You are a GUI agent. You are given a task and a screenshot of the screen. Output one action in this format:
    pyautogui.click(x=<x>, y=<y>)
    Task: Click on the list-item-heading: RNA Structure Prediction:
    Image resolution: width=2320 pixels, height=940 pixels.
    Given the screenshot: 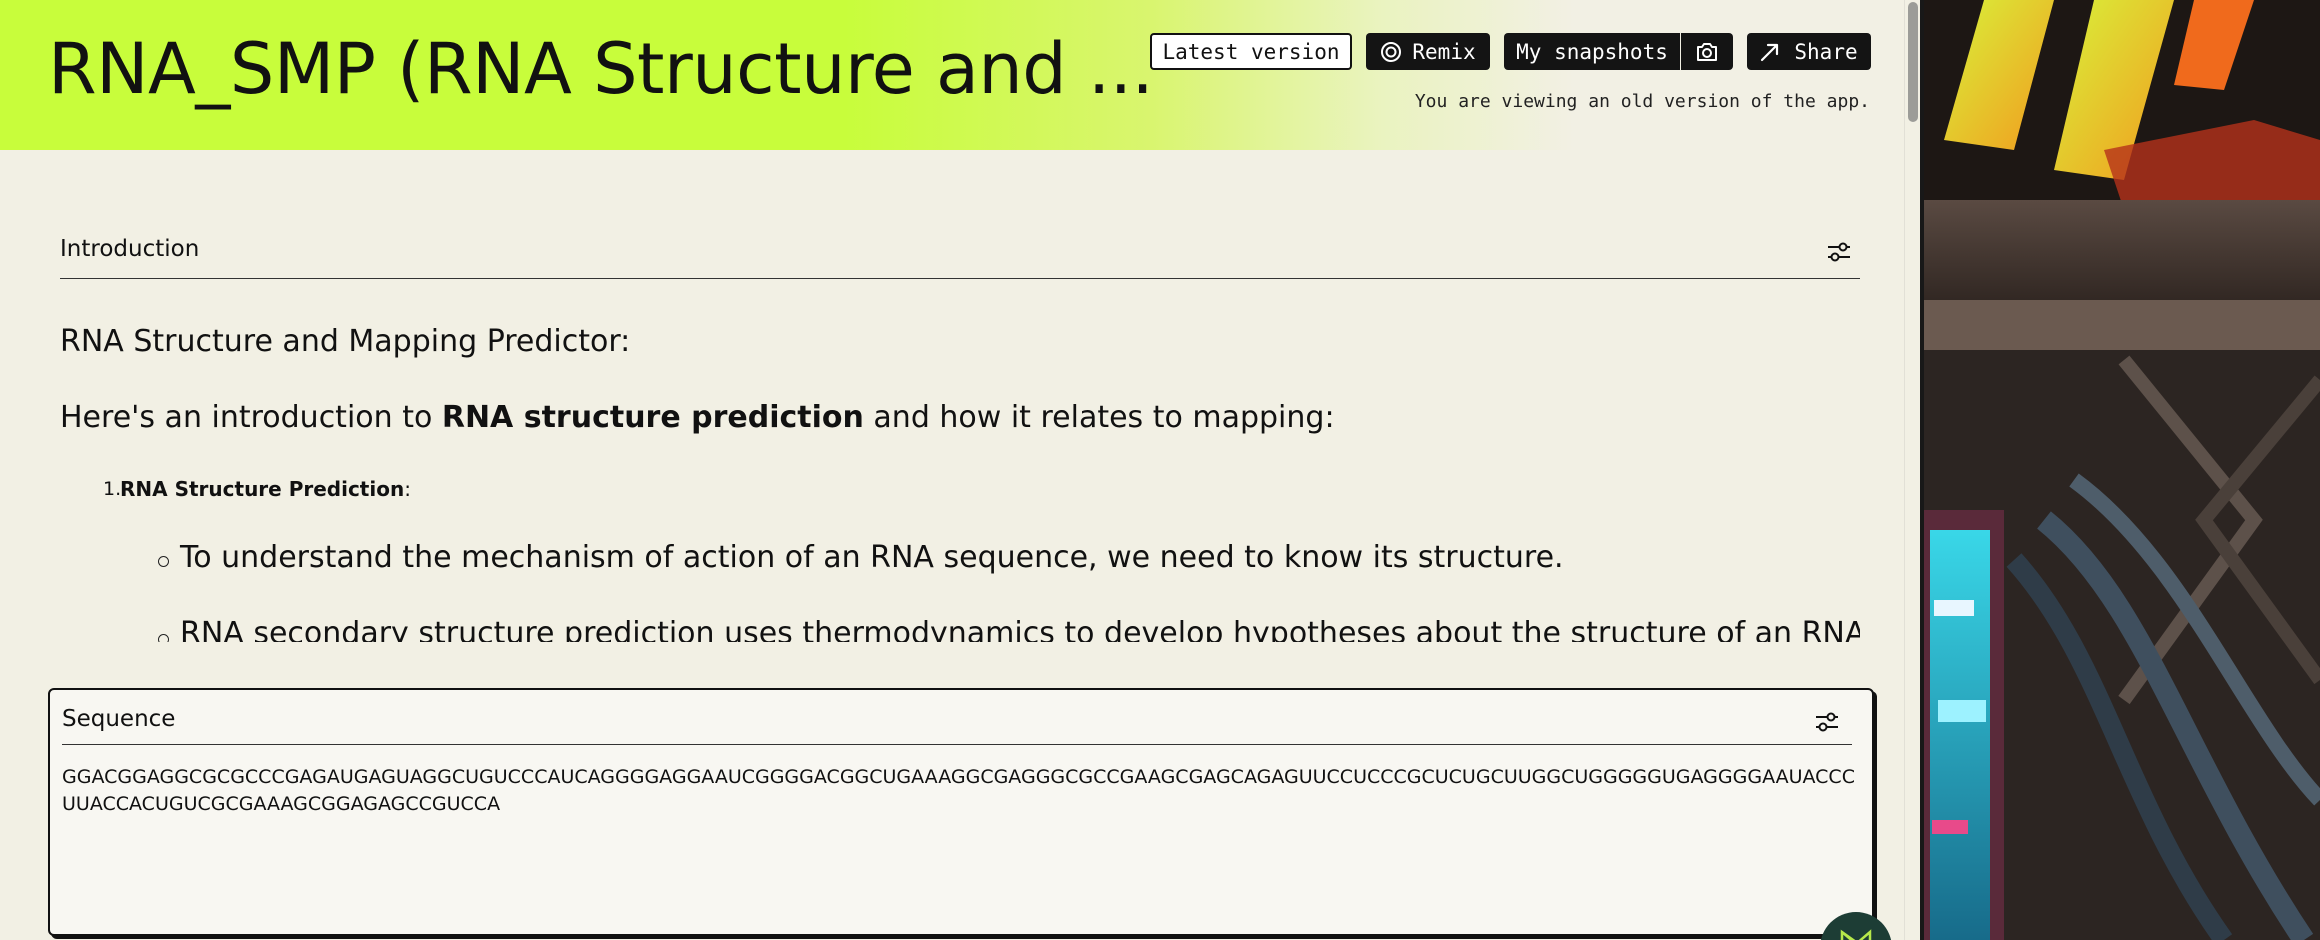 What is the action you would take?
    pyautogui.click(x=265, y=489)
    